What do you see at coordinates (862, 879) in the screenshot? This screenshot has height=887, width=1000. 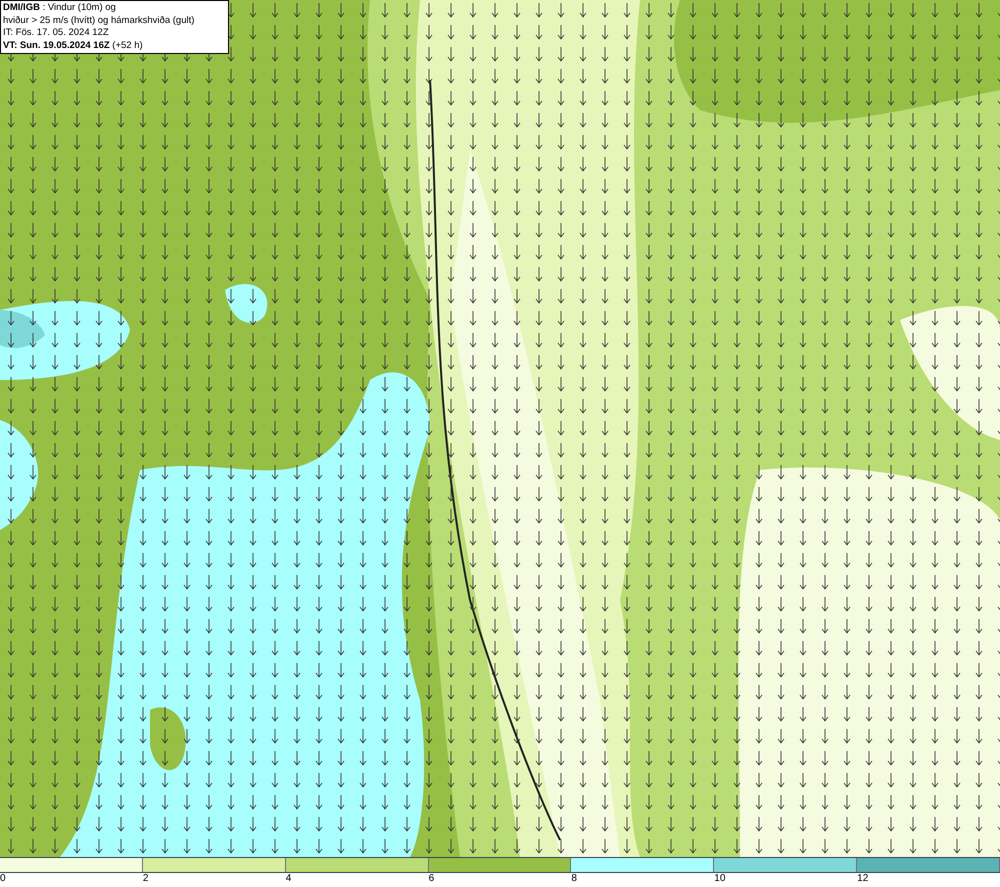 I see `legend-tick-label: 12` at bounding box center [862, 879].